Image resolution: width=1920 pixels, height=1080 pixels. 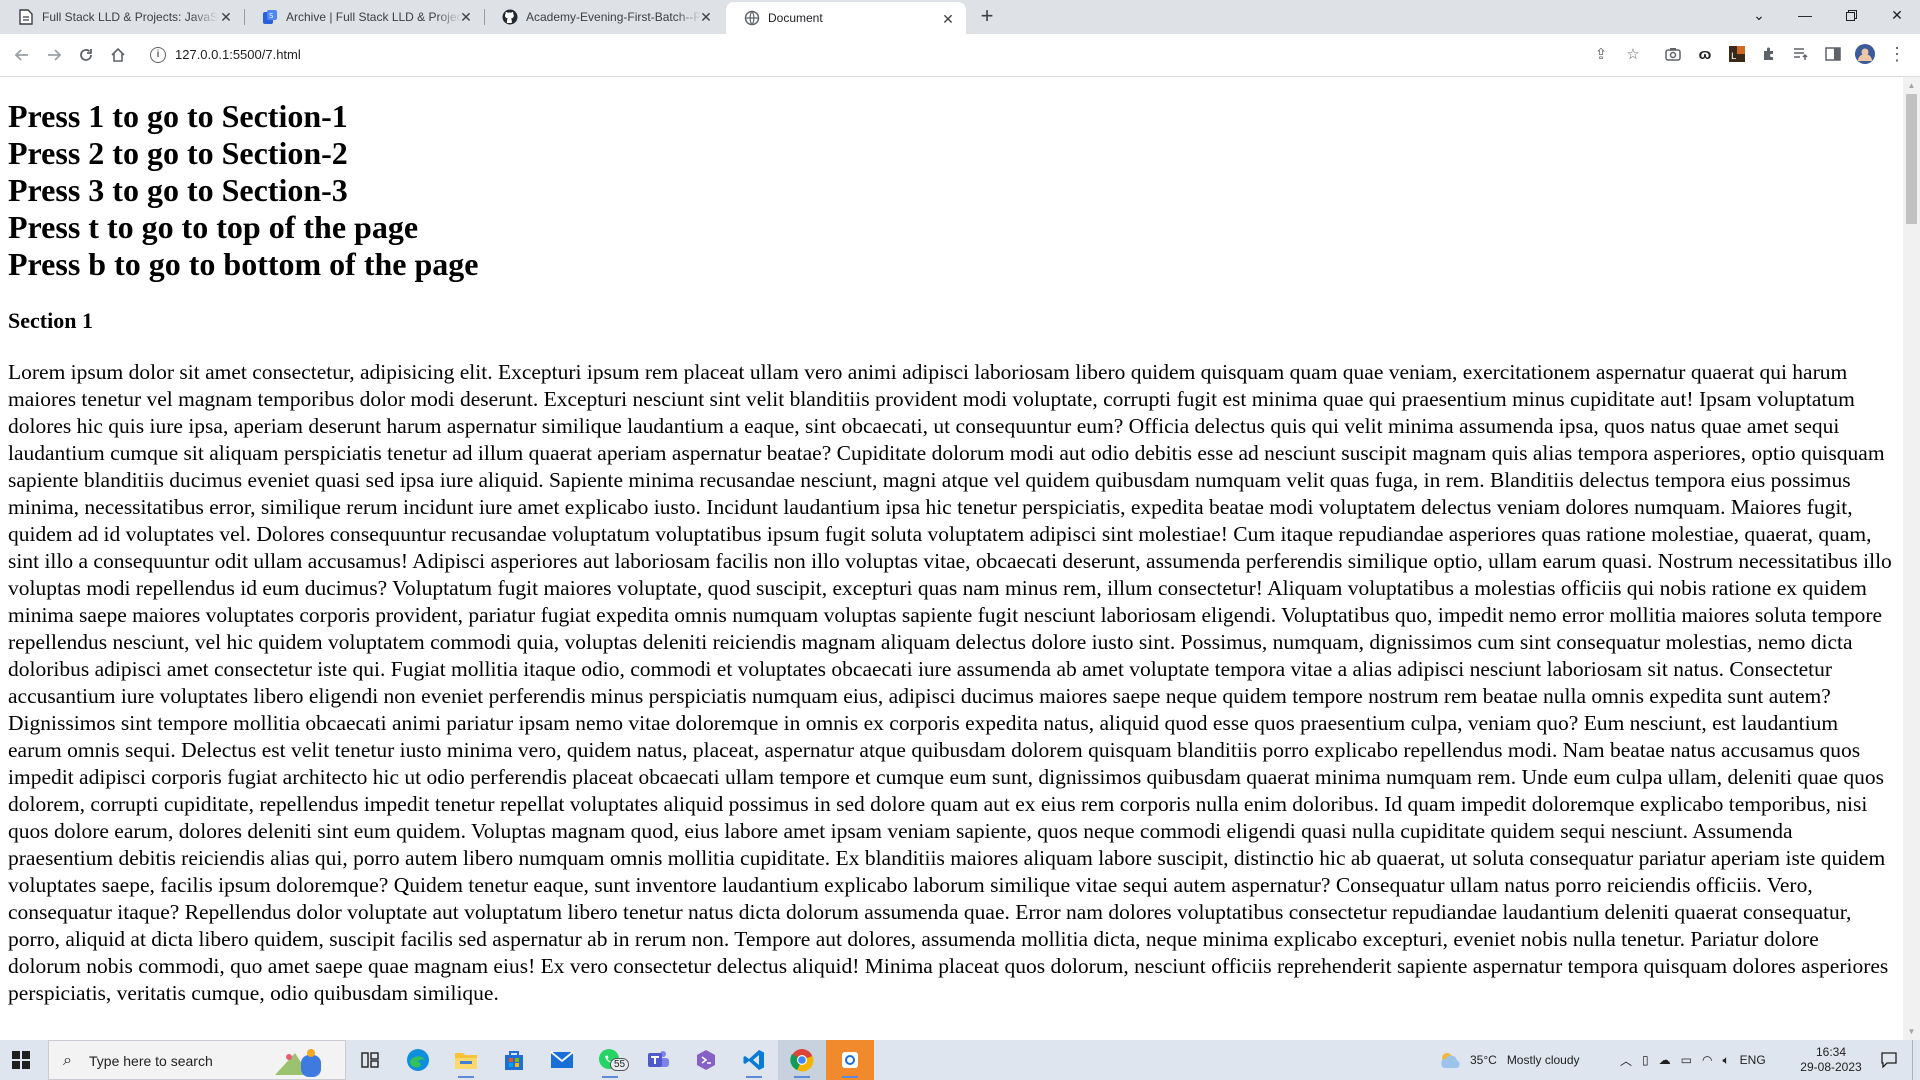 I want to click on back-icon, so click(x=22, y=55).